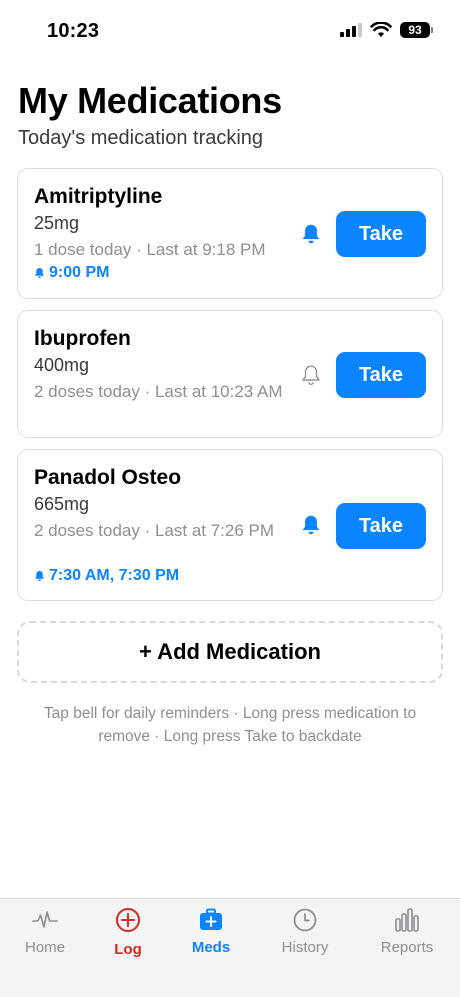 This screenshot has height=997, width=460. I want to click on battery-indicator: 93, so click(416, 30).